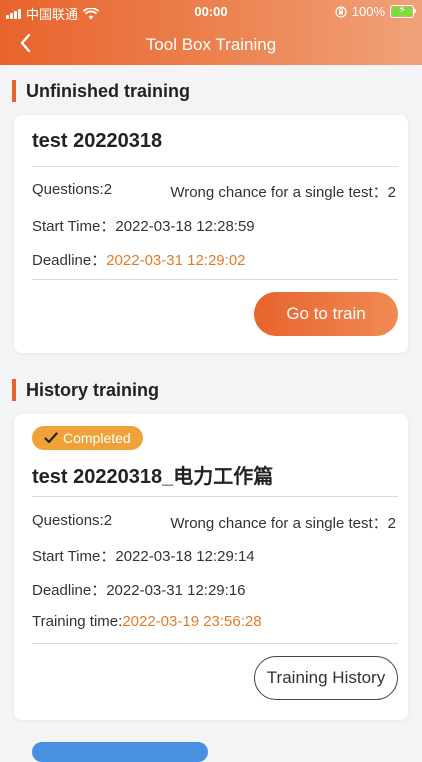  Describe the element at coordinates (101, 91) in the screenshot. I see `section-title-unfinished: Unfinished training` at that location.